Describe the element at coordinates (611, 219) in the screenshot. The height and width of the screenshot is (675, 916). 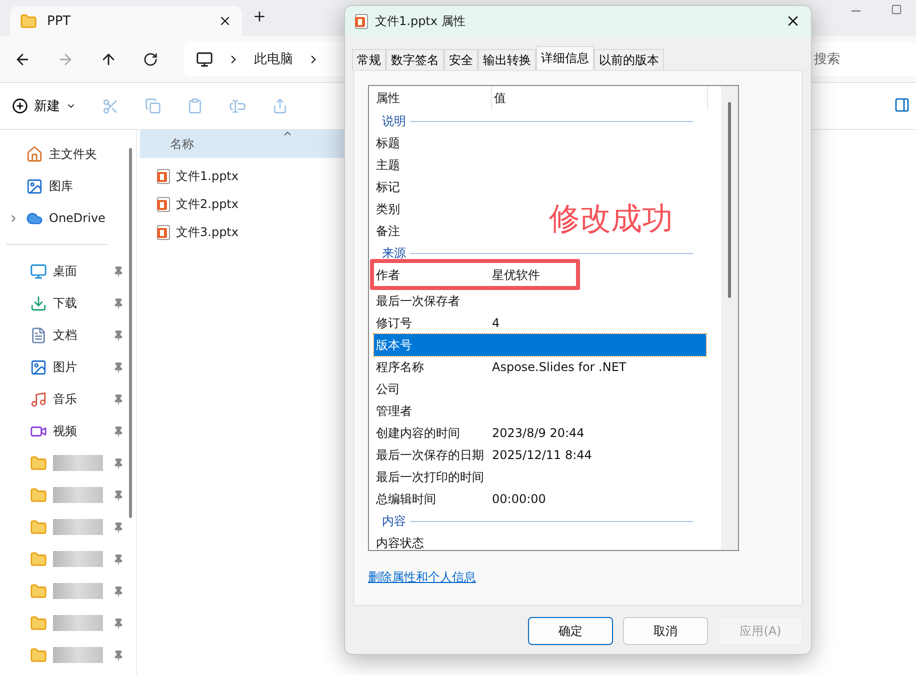
I see `annotation-text: 修改成功` at that location.